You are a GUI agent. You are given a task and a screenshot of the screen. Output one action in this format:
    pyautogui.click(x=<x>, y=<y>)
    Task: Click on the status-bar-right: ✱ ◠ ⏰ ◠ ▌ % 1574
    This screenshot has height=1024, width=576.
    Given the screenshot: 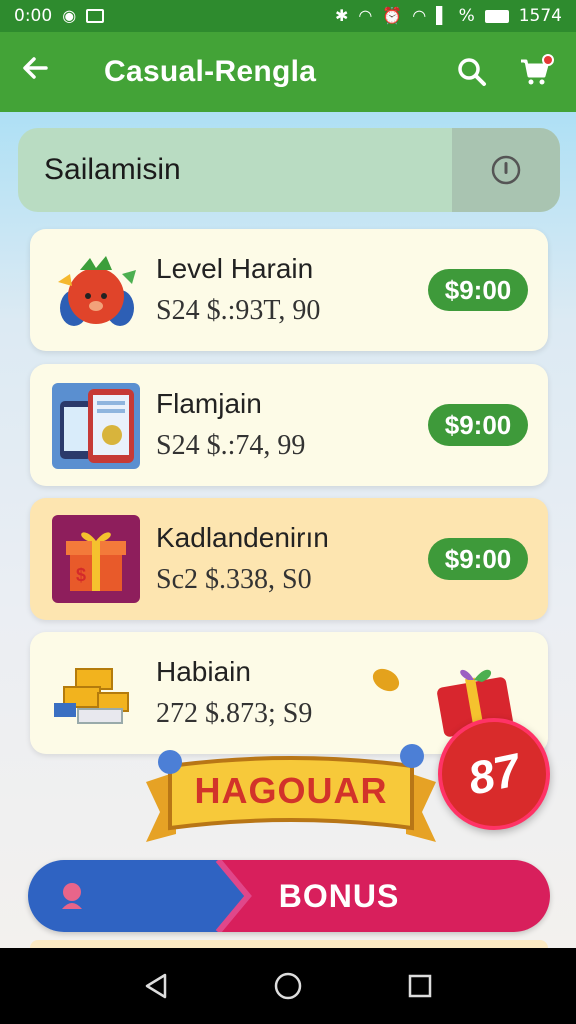 What is the action you would take?
    pyautogui.click(x=448, y=16)
    